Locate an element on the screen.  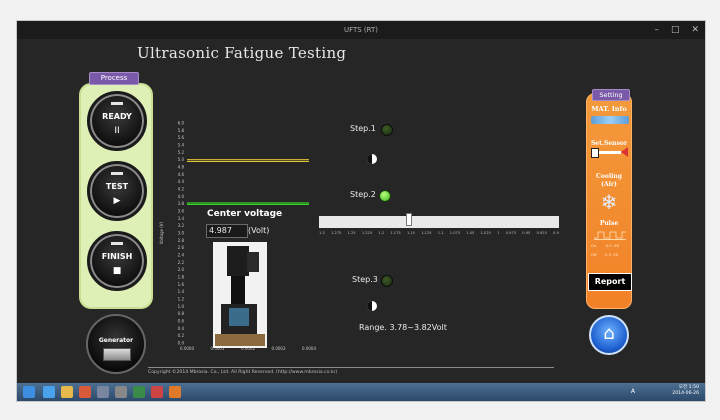
y-tick-label: 2.2 is located at coordinates (181, 262).